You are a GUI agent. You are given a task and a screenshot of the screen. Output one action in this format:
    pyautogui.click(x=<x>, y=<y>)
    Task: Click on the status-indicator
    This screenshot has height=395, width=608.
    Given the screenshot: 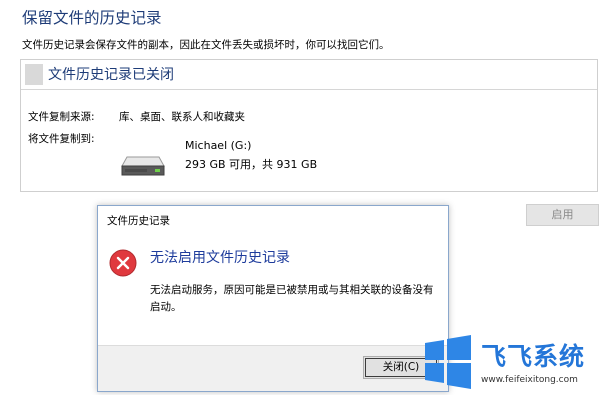 What is the action you would take?
    pyautogui.click(x=34, y=74)
    